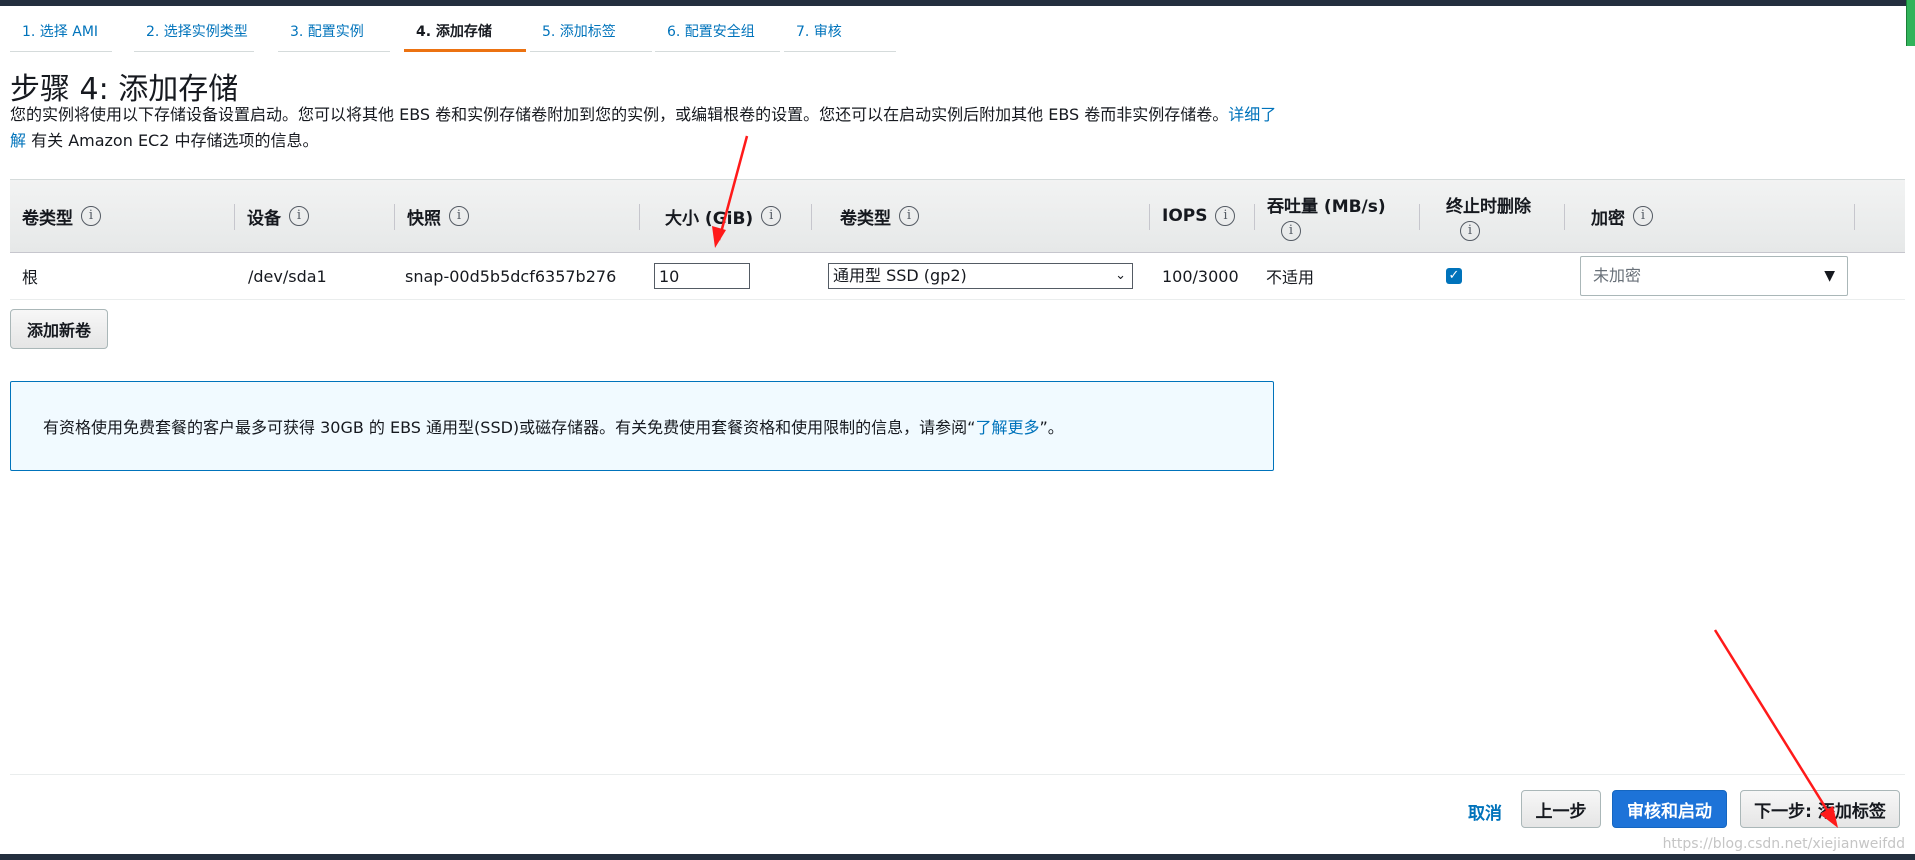 The width and height of the screenshot is (1915, 860). What do you see at coordinates (194, 34) in the screenshot?
I see `step-choose-instance-type: 2. 选择实例类型` at bounding box center [194, 34].